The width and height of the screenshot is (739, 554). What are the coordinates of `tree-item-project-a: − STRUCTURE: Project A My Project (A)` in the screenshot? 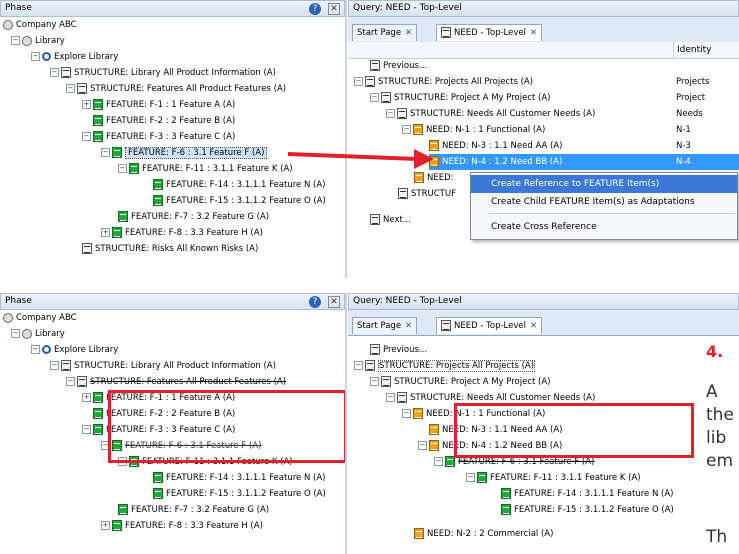 It's located at (460, 382).